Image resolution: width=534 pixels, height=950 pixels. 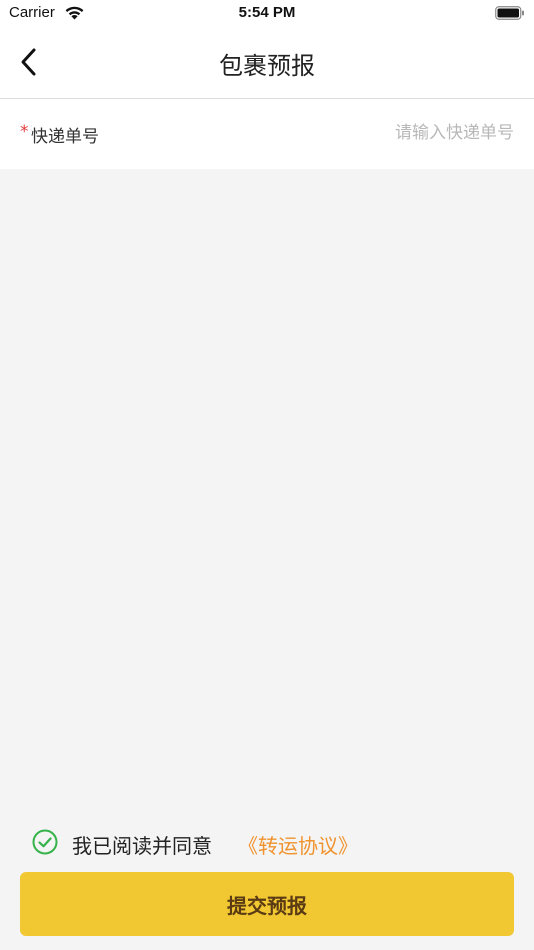 I want to click on header: Carrier 5:54 PM 包裹预报, so click(x=267, y=49).